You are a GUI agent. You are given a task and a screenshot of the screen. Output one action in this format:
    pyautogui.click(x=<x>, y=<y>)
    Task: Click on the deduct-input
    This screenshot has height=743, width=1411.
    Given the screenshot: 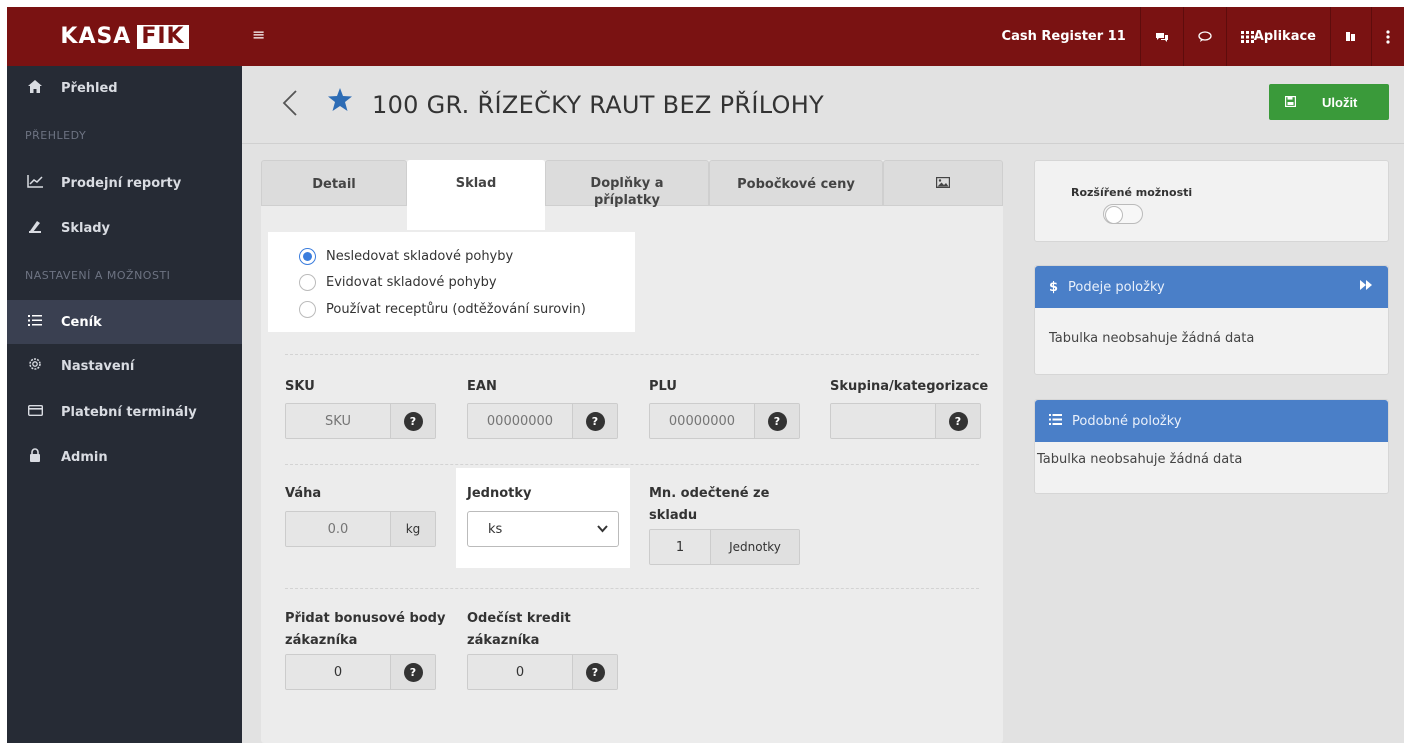 What is the action you would take?
    pyautogui.click(x=680, y=547)
    